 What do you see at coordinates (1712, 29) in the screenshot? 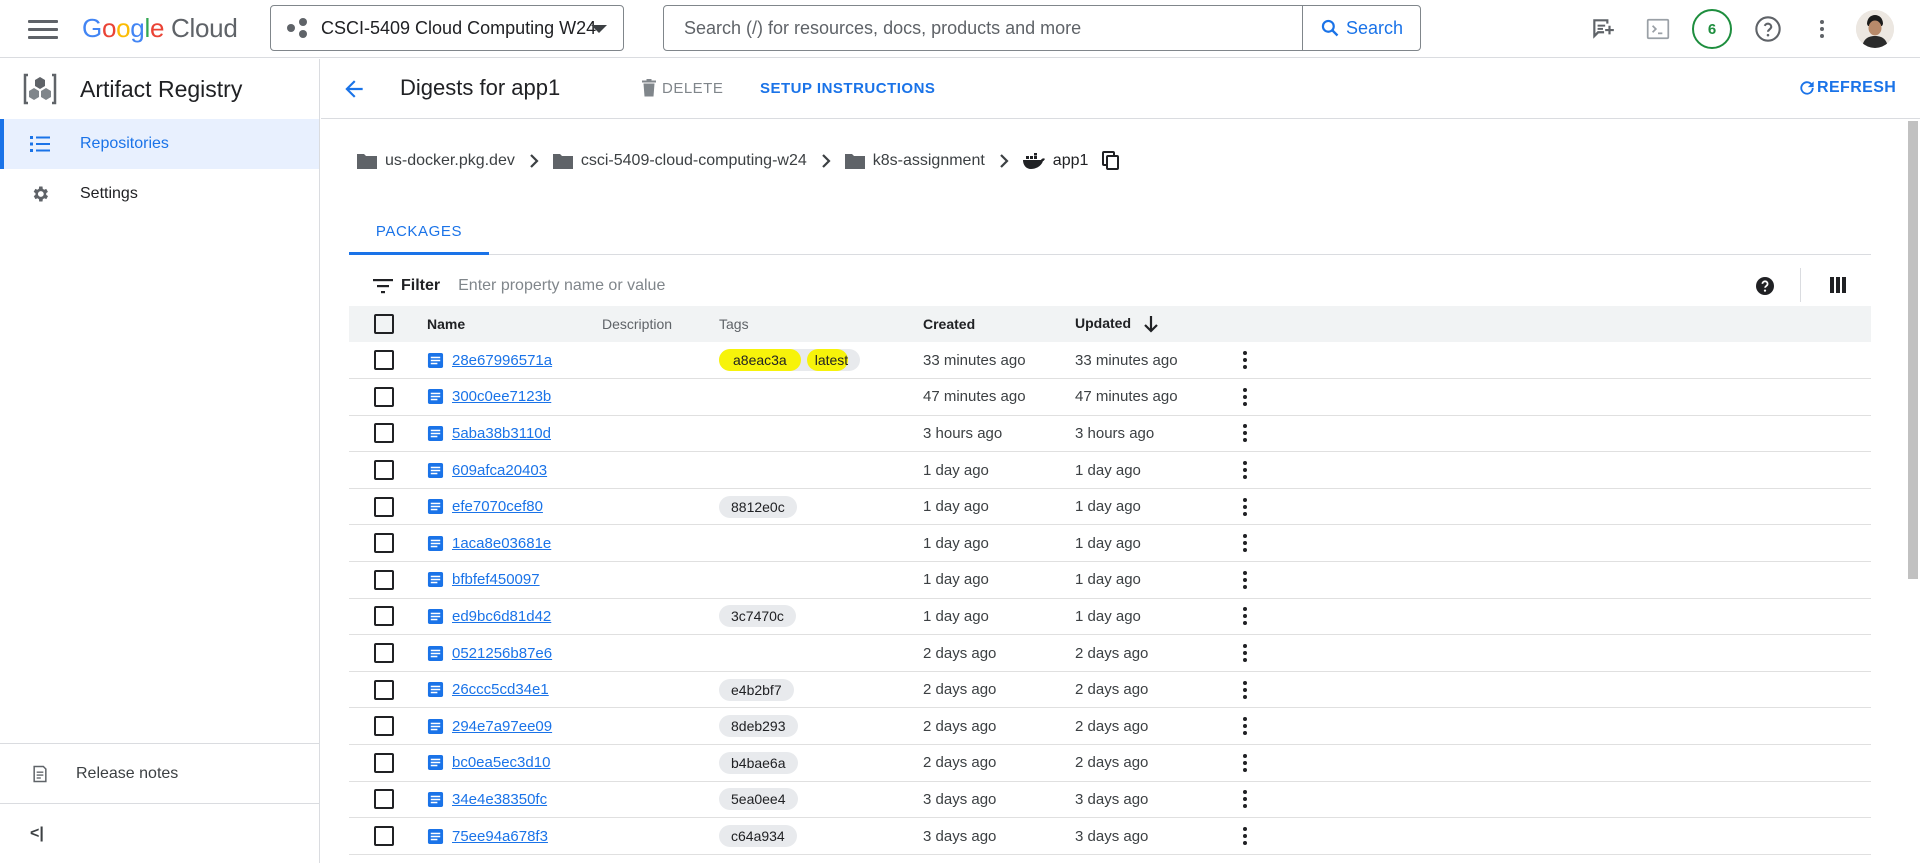
I see `notifications-badge: 6` at bounding box center [1712, 29].